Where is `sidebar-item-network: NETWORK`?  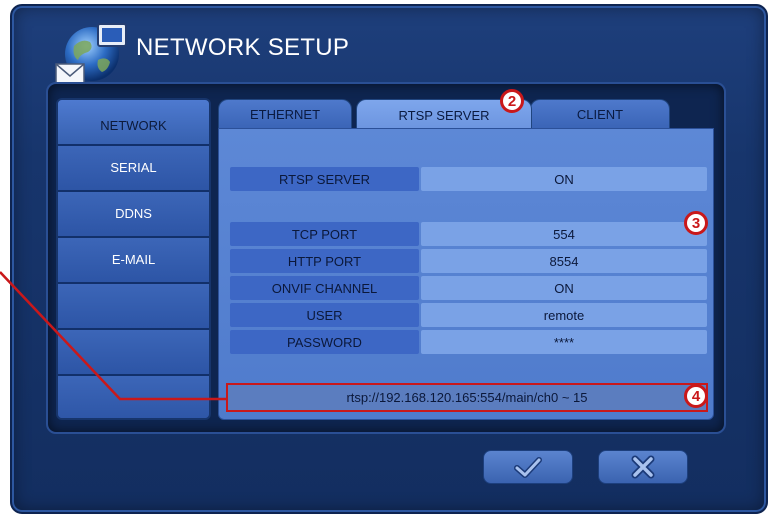 sidebar-item-network: NETWORK is located at coordinates (133, 123).